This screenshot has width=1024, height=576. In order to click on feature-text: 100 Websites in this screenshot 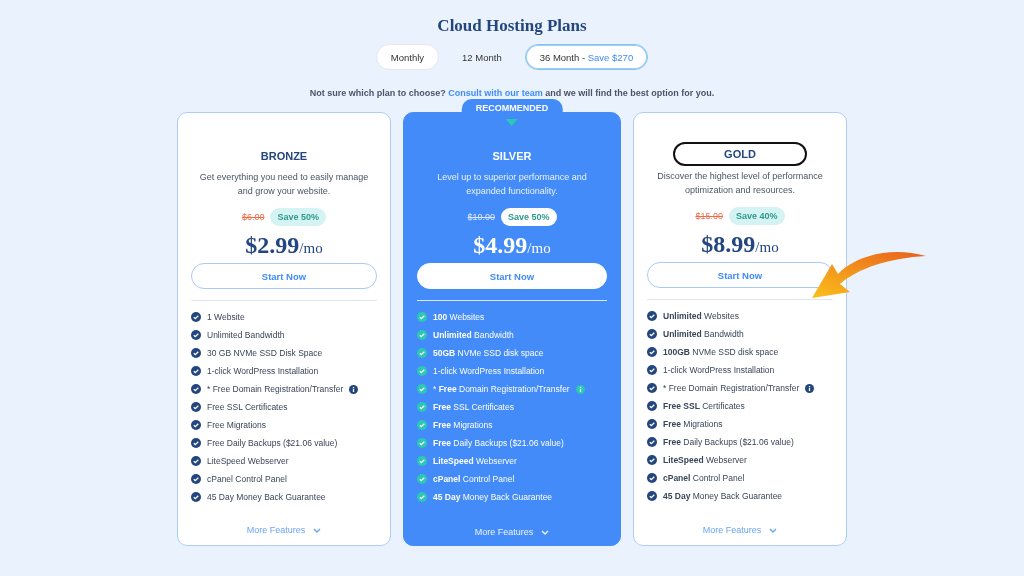, I will do `click(459, 317)`.